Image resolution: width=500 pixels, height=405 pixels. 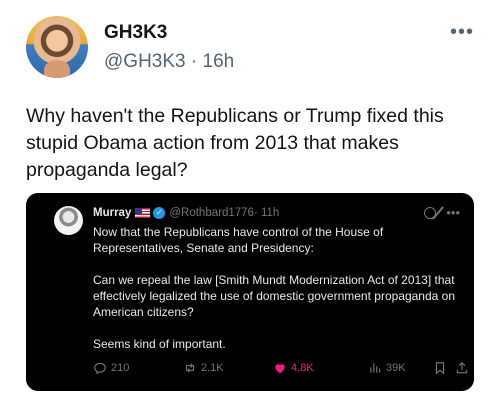 I want to click on like-button: 4.8K, so click(x=293, y=368).